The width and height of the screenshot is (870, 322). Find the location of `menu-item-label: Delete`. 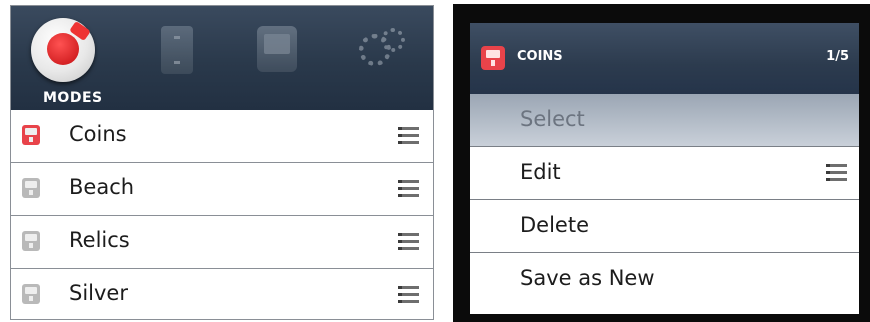

menu-item-label: Delete is located at coordinates (554, 225).